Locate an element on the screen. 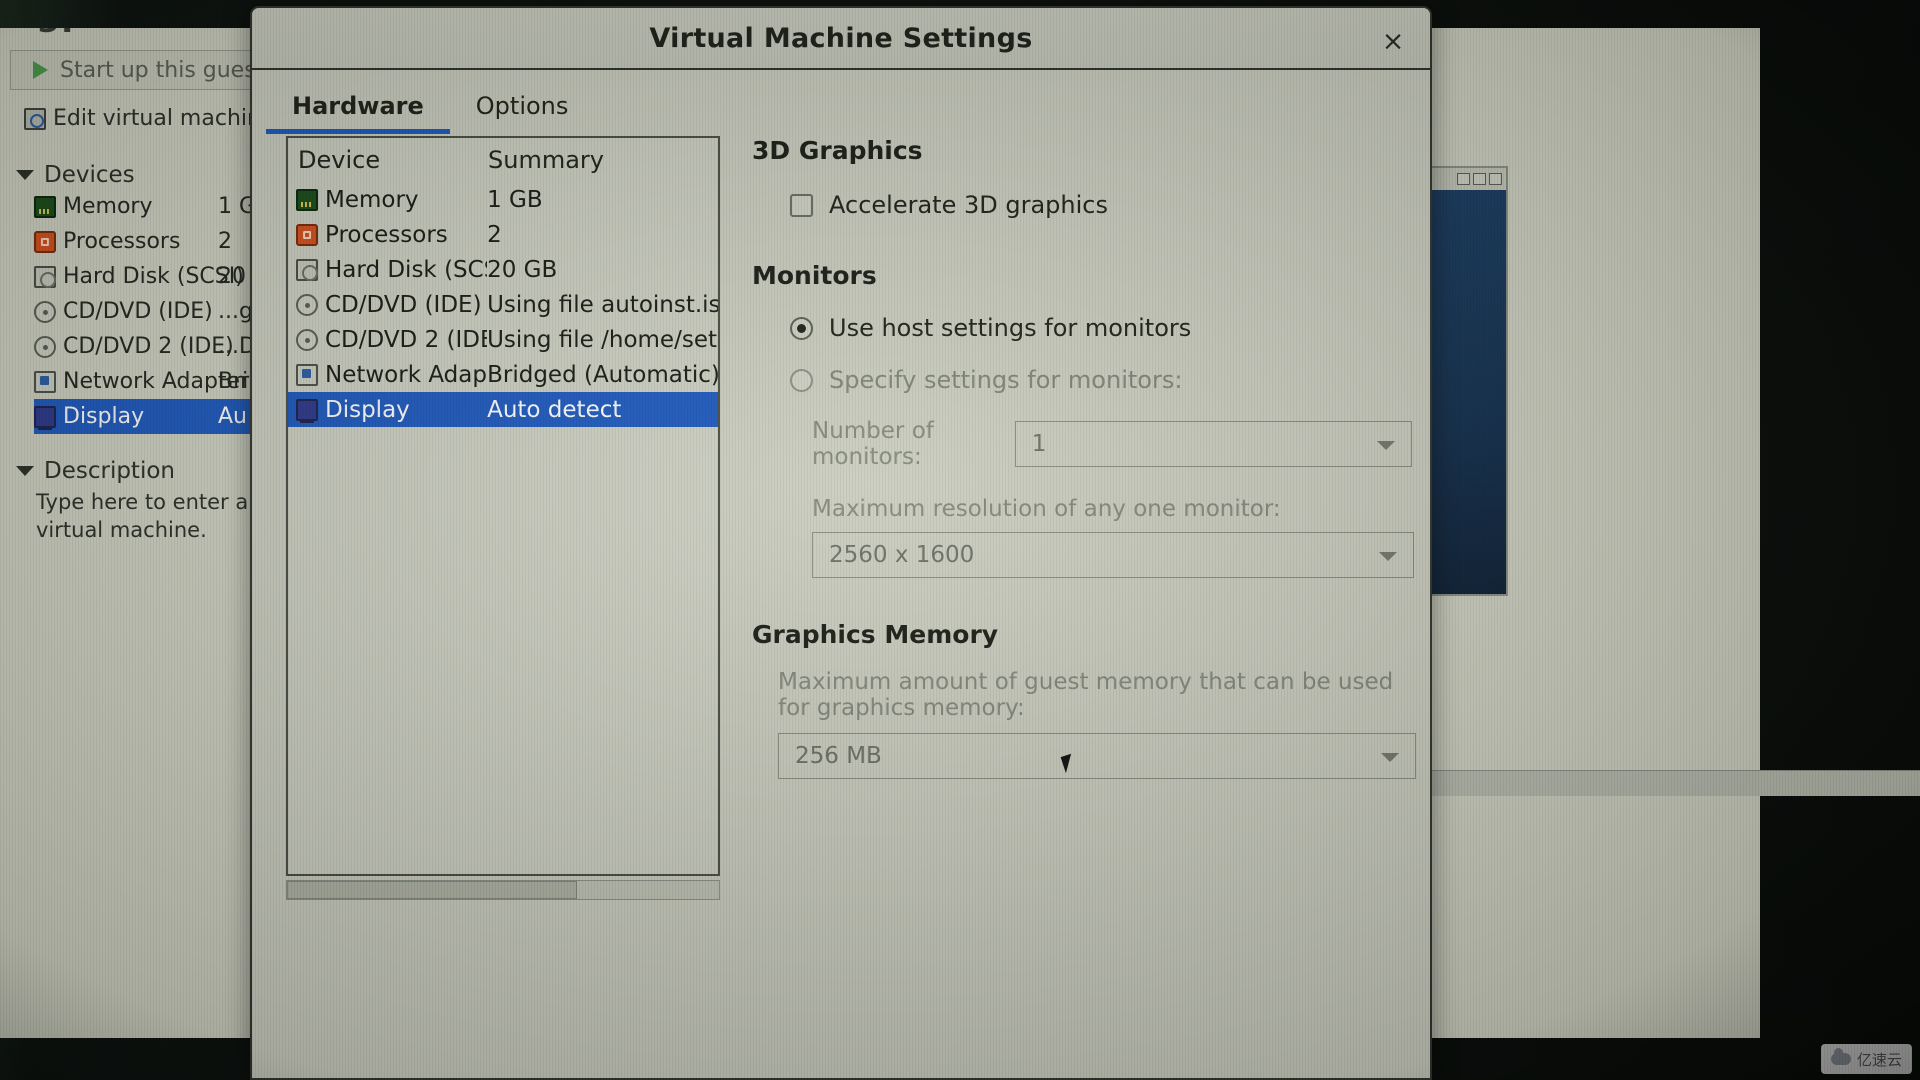  column-header-device: Device is located at coordinates (339, 160).